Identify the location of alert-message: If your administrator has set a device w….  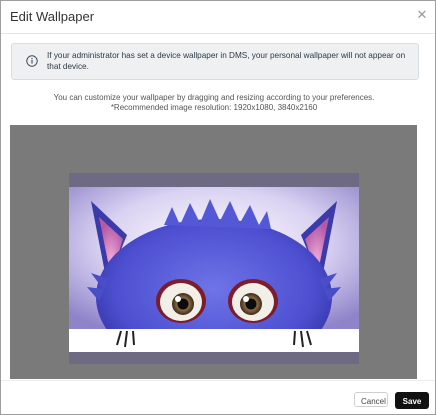
(226, 61).